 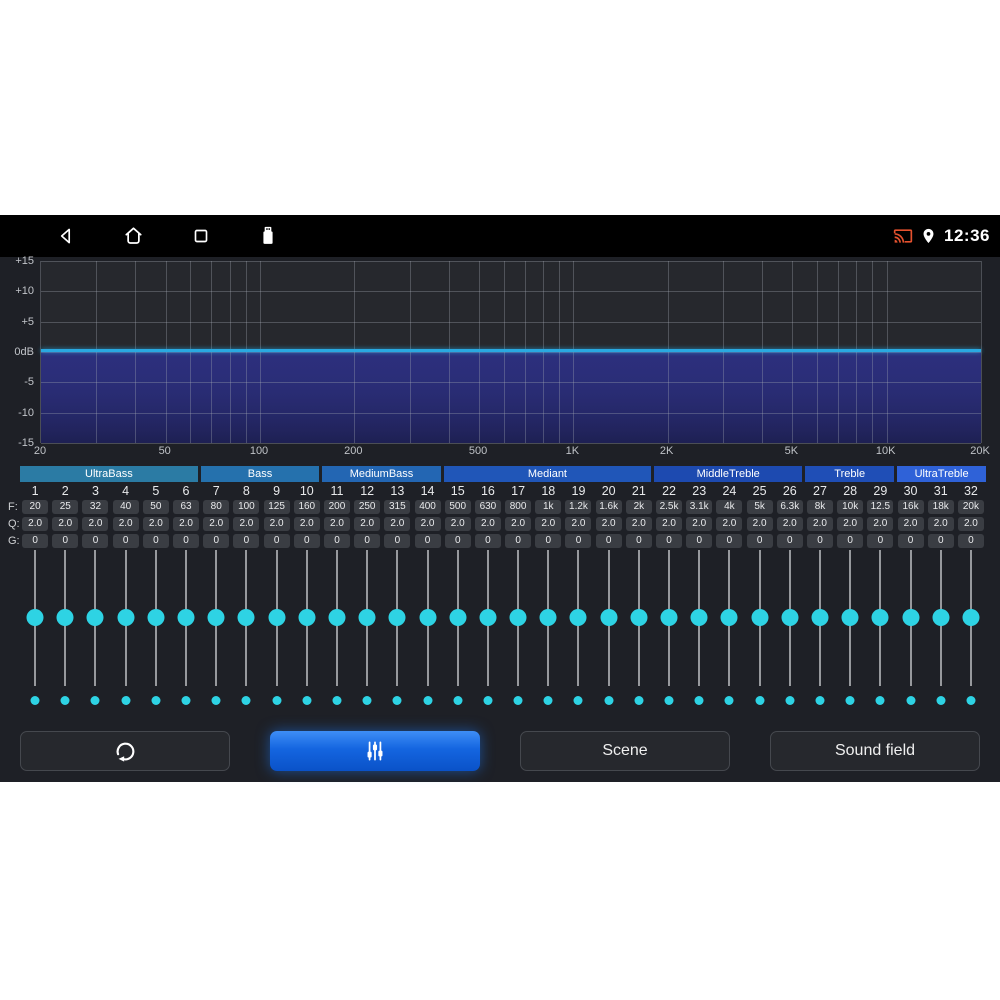 What do you see at coordinates (260, 474) in the screenshot?
I see `band-header: Bass` at bounding box center [260, 474].